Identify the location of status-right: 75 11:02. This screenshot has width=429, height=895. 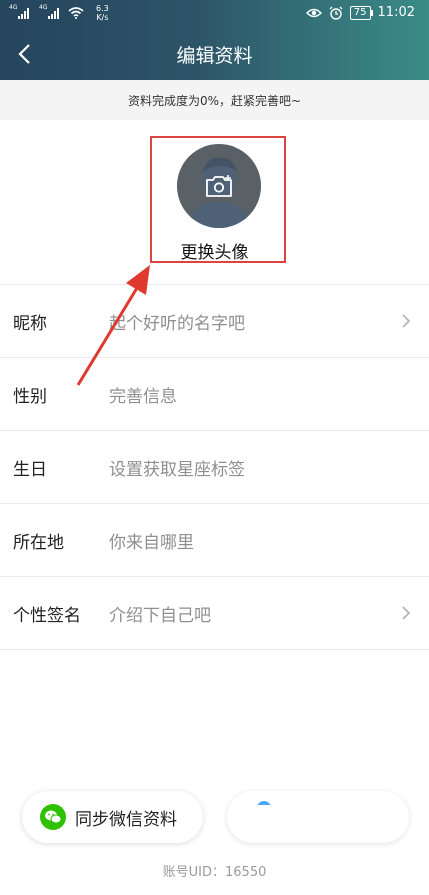
(360, 12).